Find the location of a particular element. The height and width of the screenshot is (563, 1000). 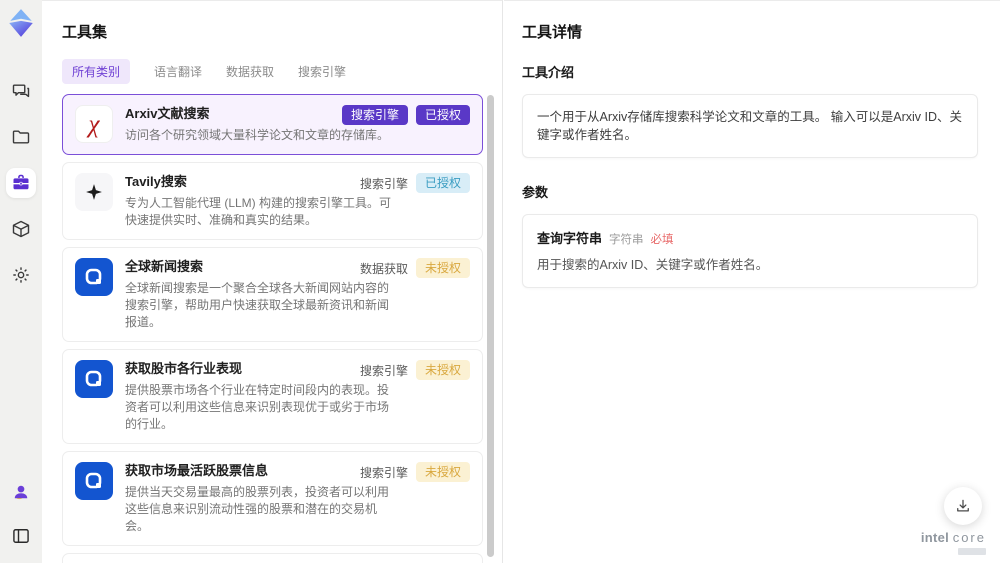

tab-language-translation: 语言翻译 is located at coordinates (178, 71).